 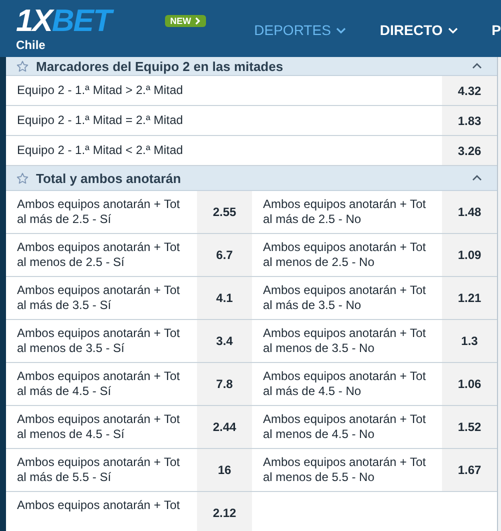 I want to click on odds-button: 1.21, so click(x=469, y=298).